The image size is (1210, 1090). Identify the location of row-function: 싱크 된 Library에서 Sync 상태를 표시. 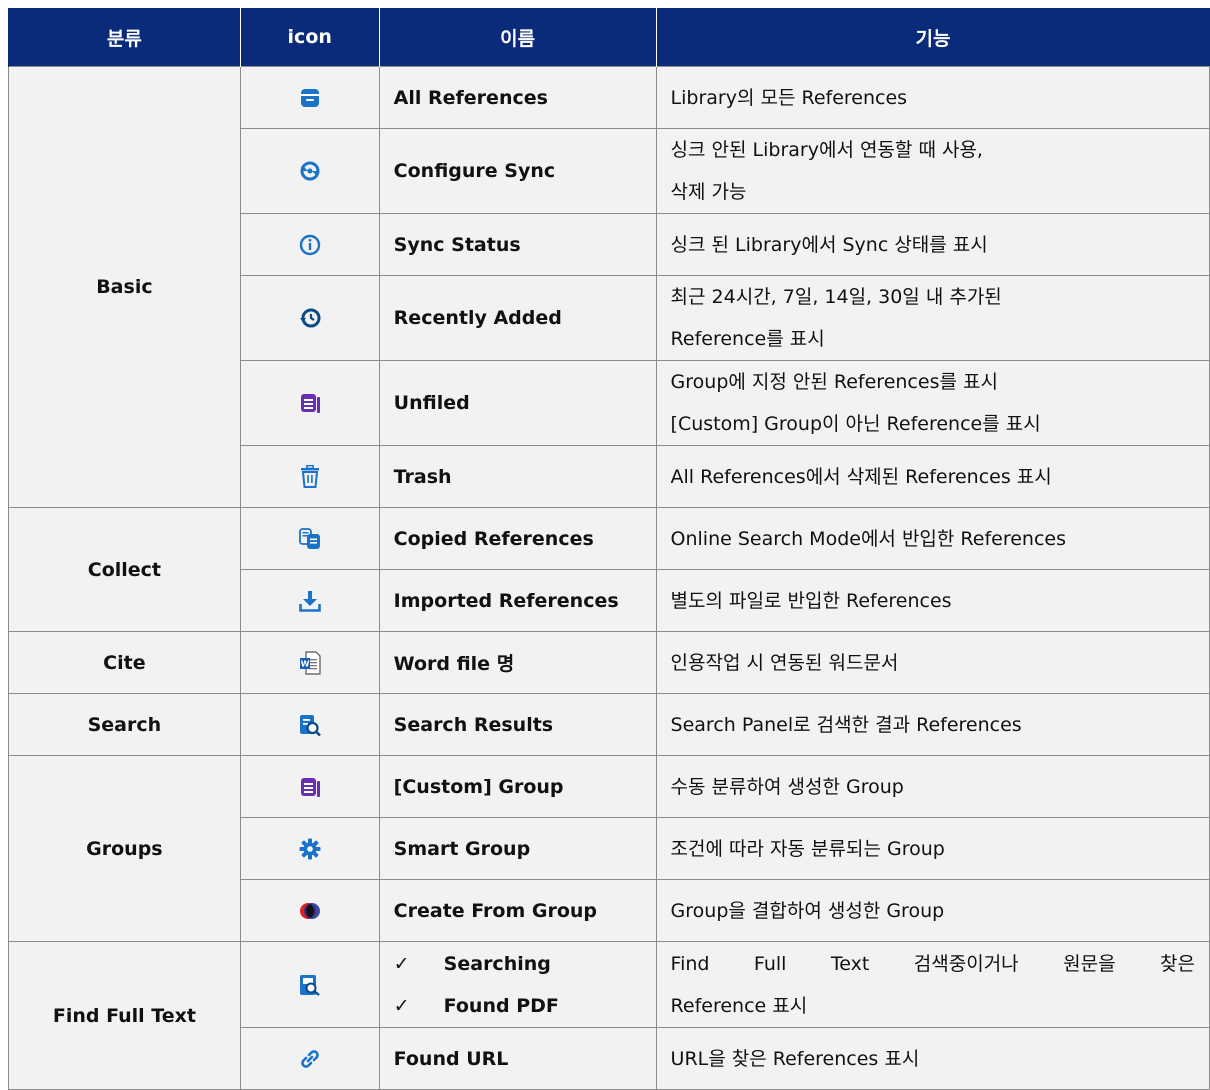
(829, 244).